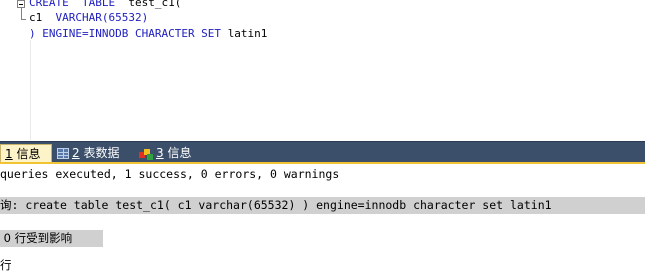 This screenshot has width=645, height=273. I want to click on table-grid-icon, so click(63, 153).